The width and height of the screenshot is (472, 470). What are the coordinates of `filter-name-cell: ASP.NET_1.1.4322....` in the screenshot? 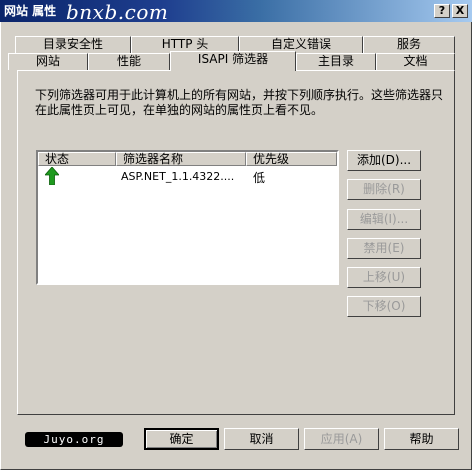 It's located at (178, 176).